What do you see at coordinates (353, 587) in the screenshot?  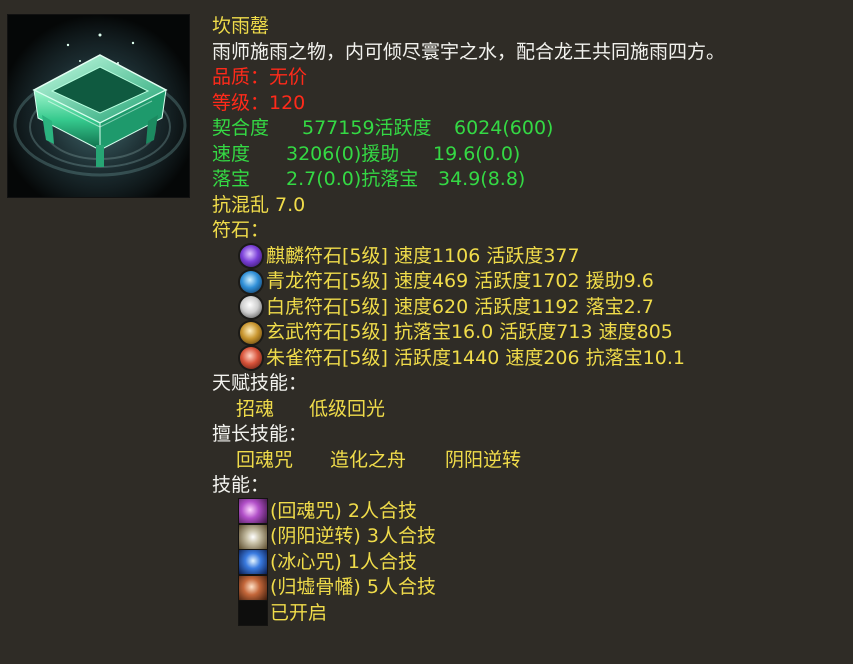 I see `skill-text: (归墟骨幡) 5人合技` at bounding box center [353, 587].